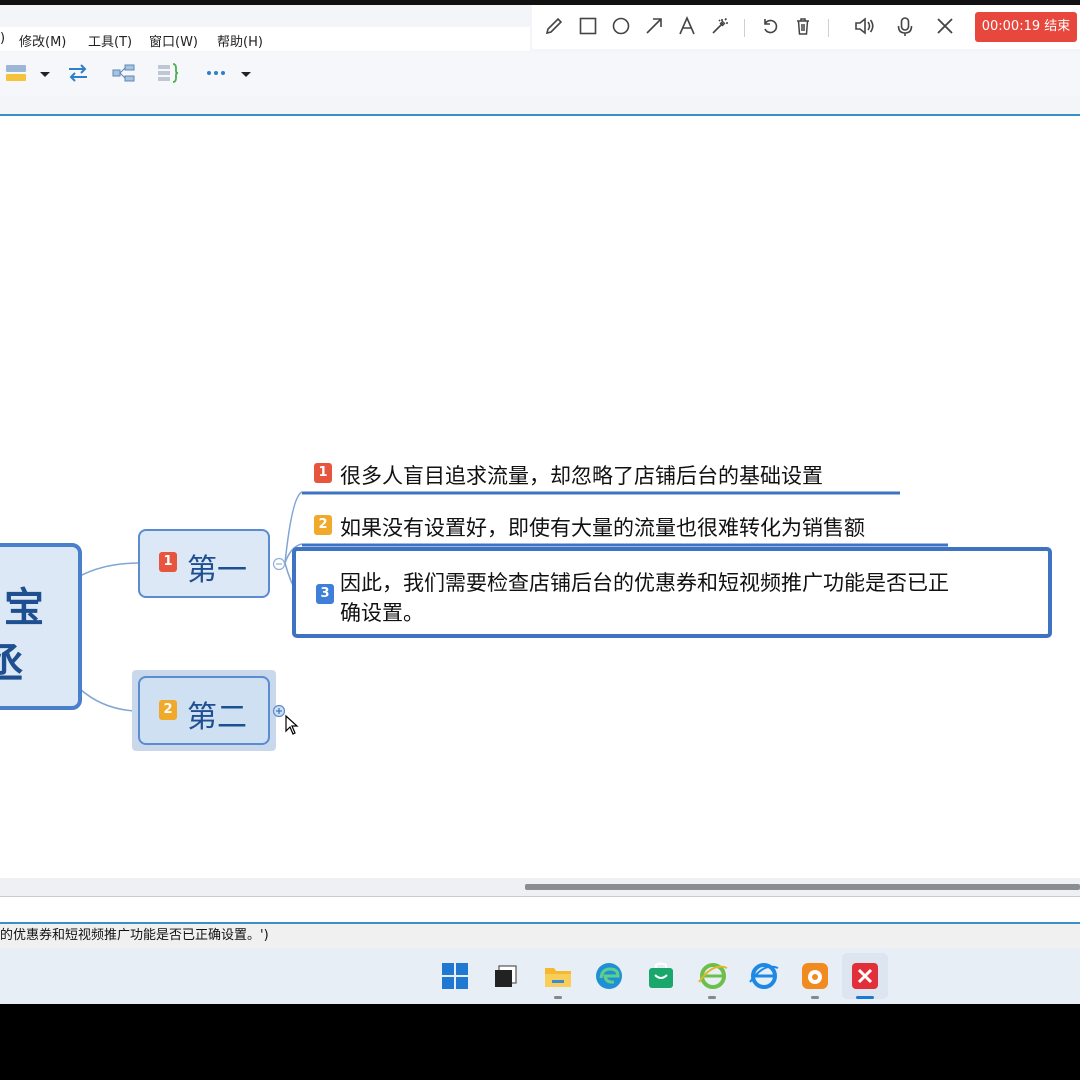 Image resolution: width=1080 pixels, height=1080 pixels. I want to click on central-topic-text-2: 丞, so click(12, 664).